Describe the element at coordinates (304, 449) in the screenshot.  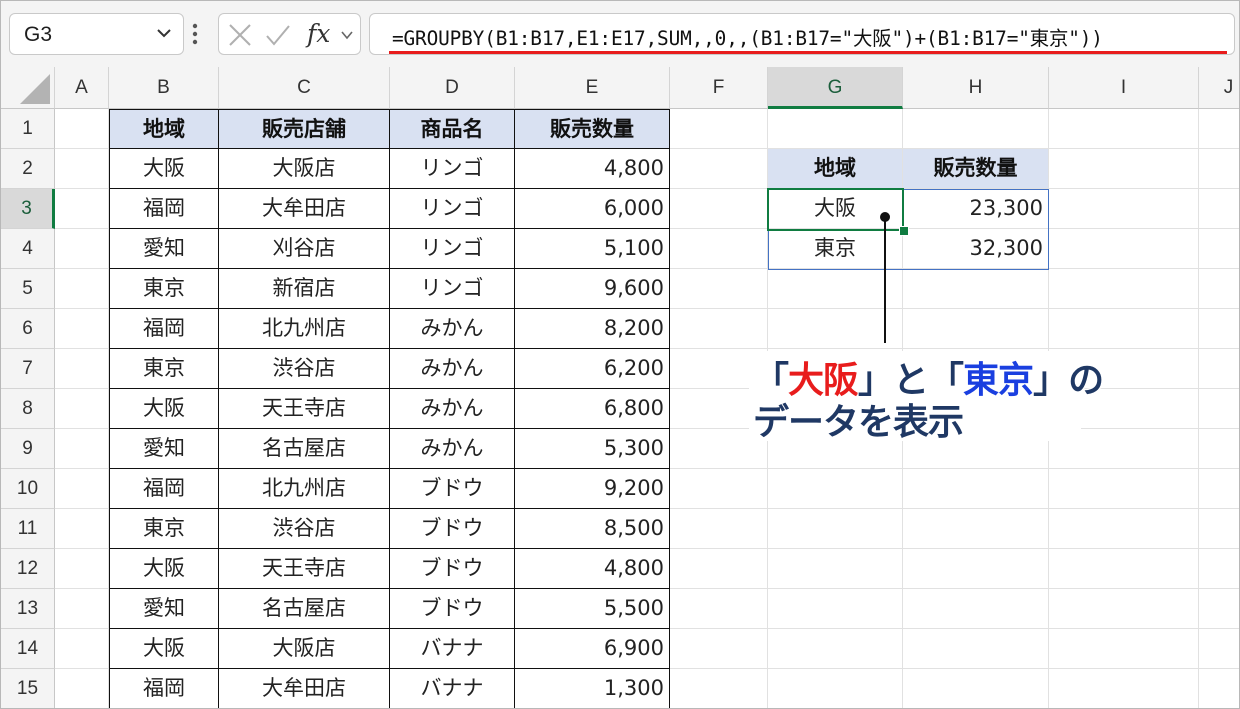
I see `cell-c9: 名古屋店` at that location.